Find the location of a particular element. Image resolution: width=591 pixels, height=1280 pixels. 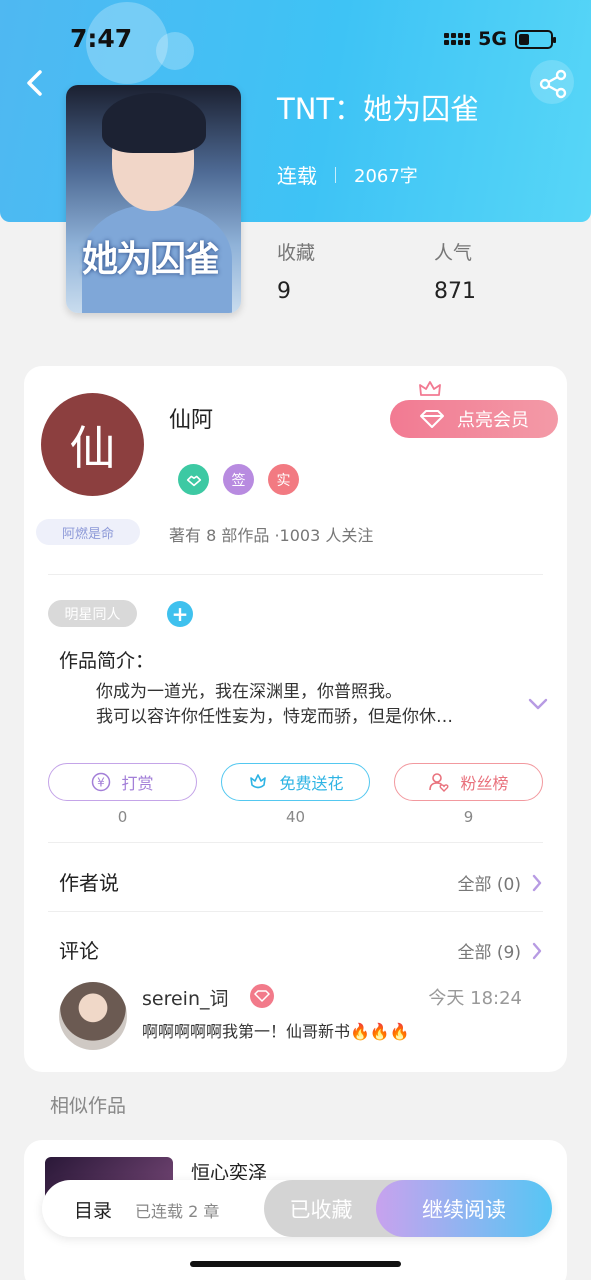

battery-icon is located at coordinates (535, 39).